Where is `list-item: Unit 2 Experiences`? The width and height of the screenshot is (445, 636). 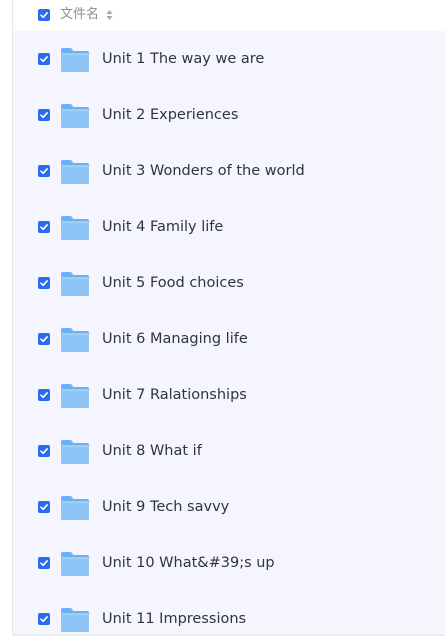 list-item: Unit 2 Experiences is located at coordinates (229, 115).